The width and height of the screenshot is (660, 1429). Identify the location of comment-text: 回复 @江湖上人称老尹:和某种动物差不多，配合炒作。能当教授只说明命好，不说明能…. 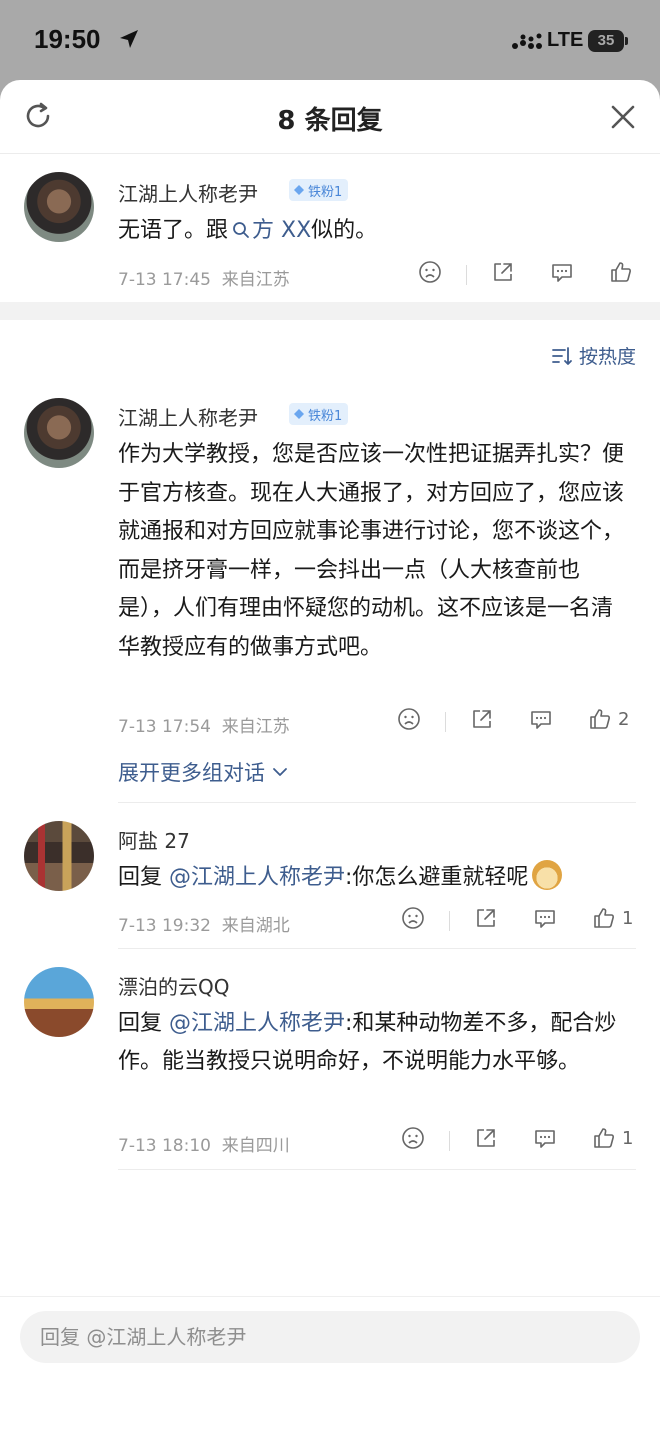
(375, 1043).